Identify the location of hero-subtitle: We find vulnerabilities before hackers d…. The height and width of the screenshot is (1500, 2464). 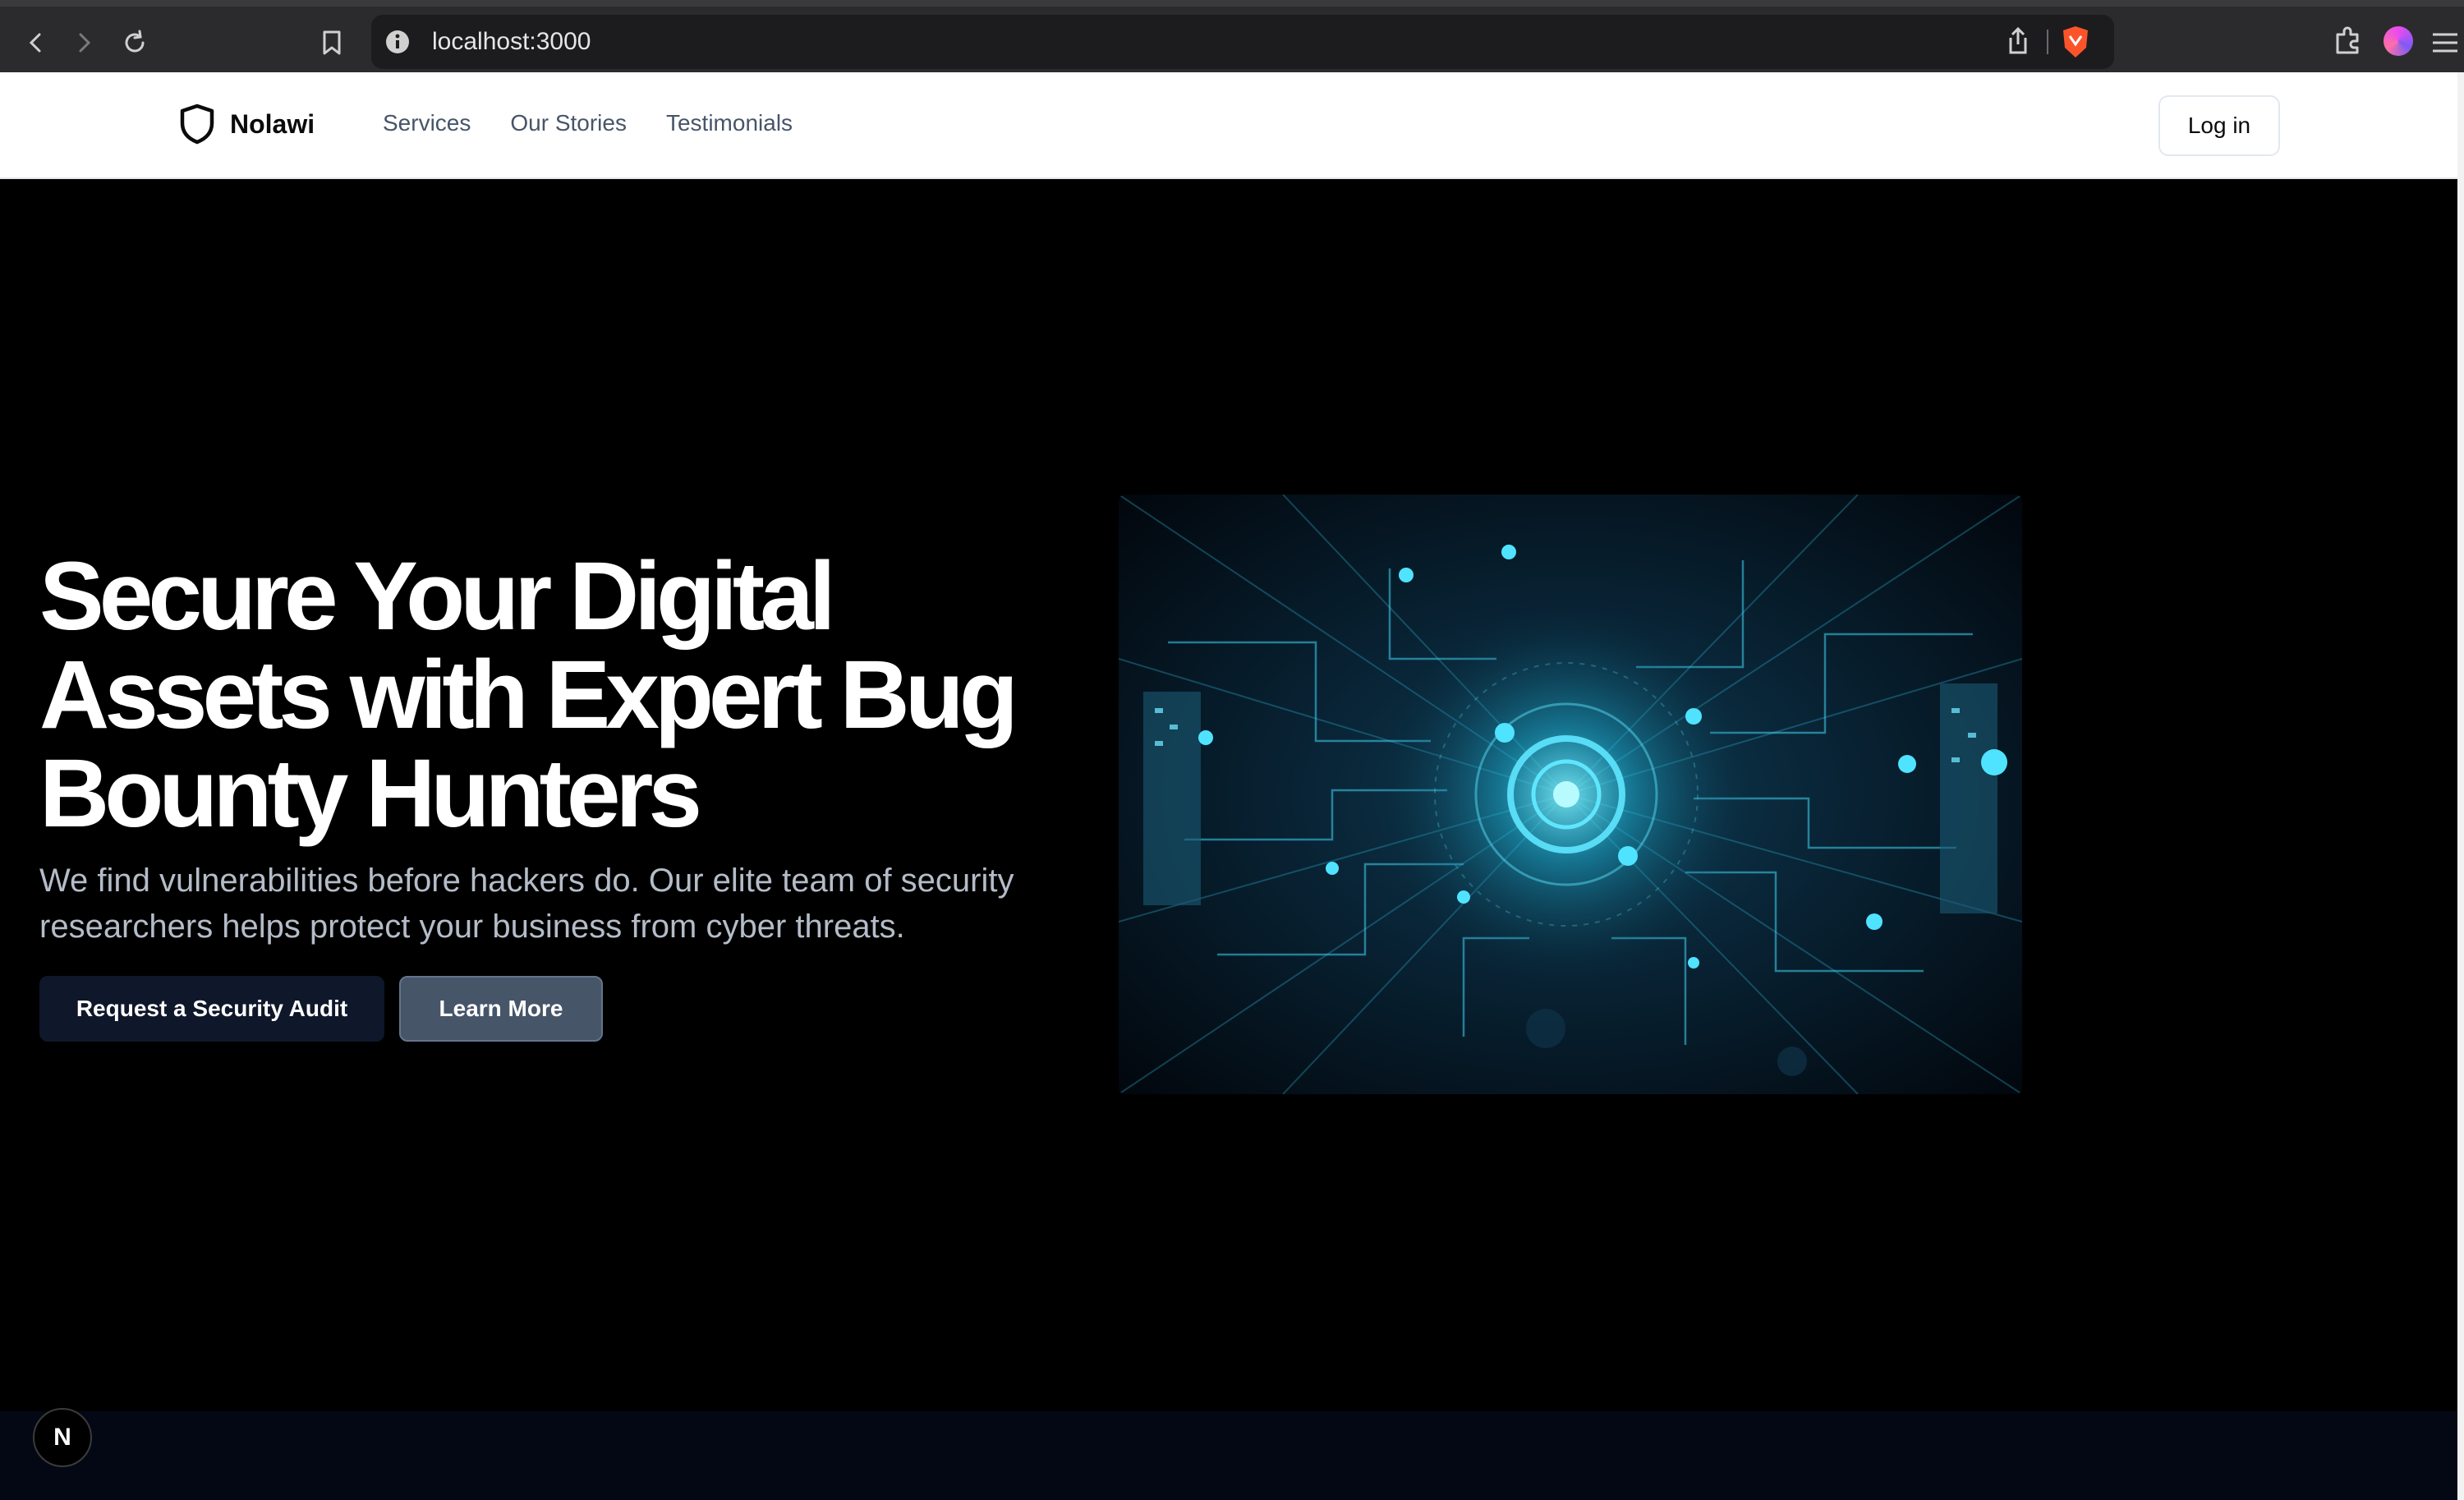
(526, 904).